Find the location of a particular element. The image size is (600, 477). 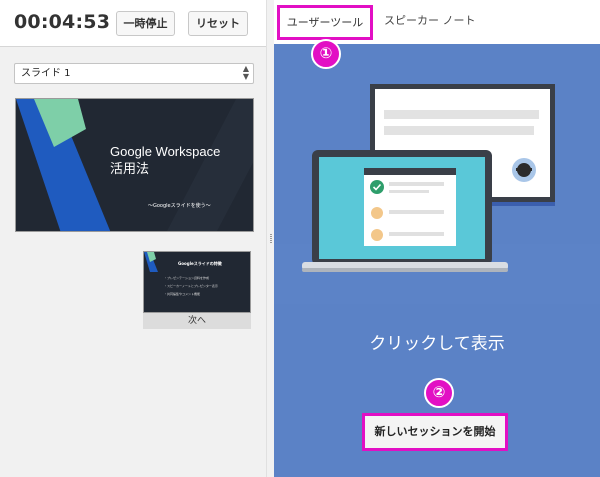

slide-subtitle: ～Googleスライドを使う～ is located at coordinates (179, 206).